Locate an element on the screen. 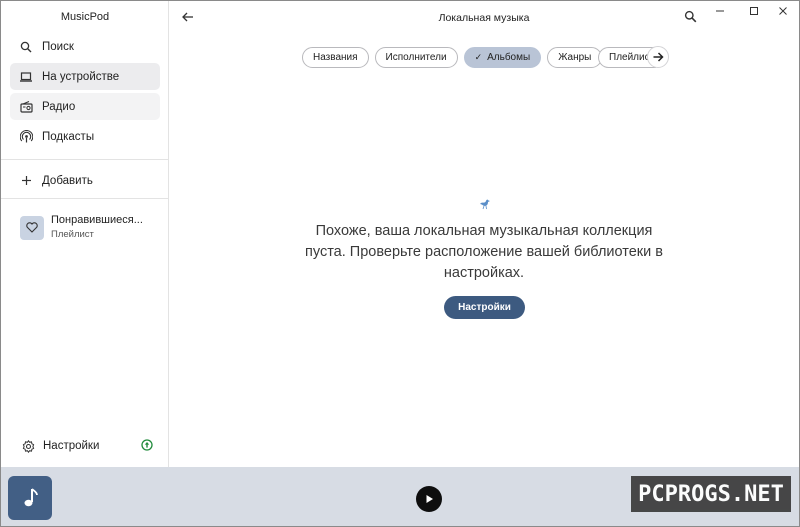  chip-label: Плейлис is located at coordinates (629, 57).